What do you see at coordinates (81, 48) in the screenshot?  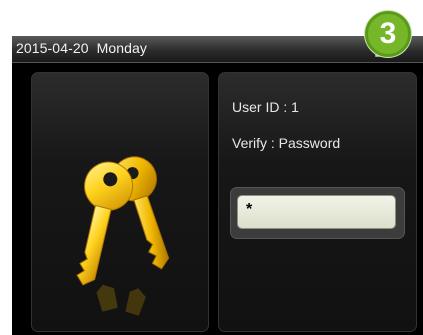 I see `status-datetime: 2015-04-20 Monday` at bounding box center [81, 48].